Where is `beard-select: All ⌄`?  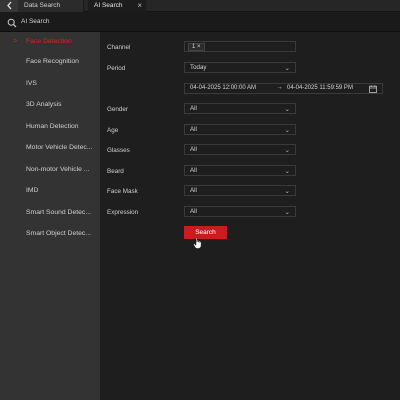 beard-select: All ⌄ is located at coordinates (240, 170).